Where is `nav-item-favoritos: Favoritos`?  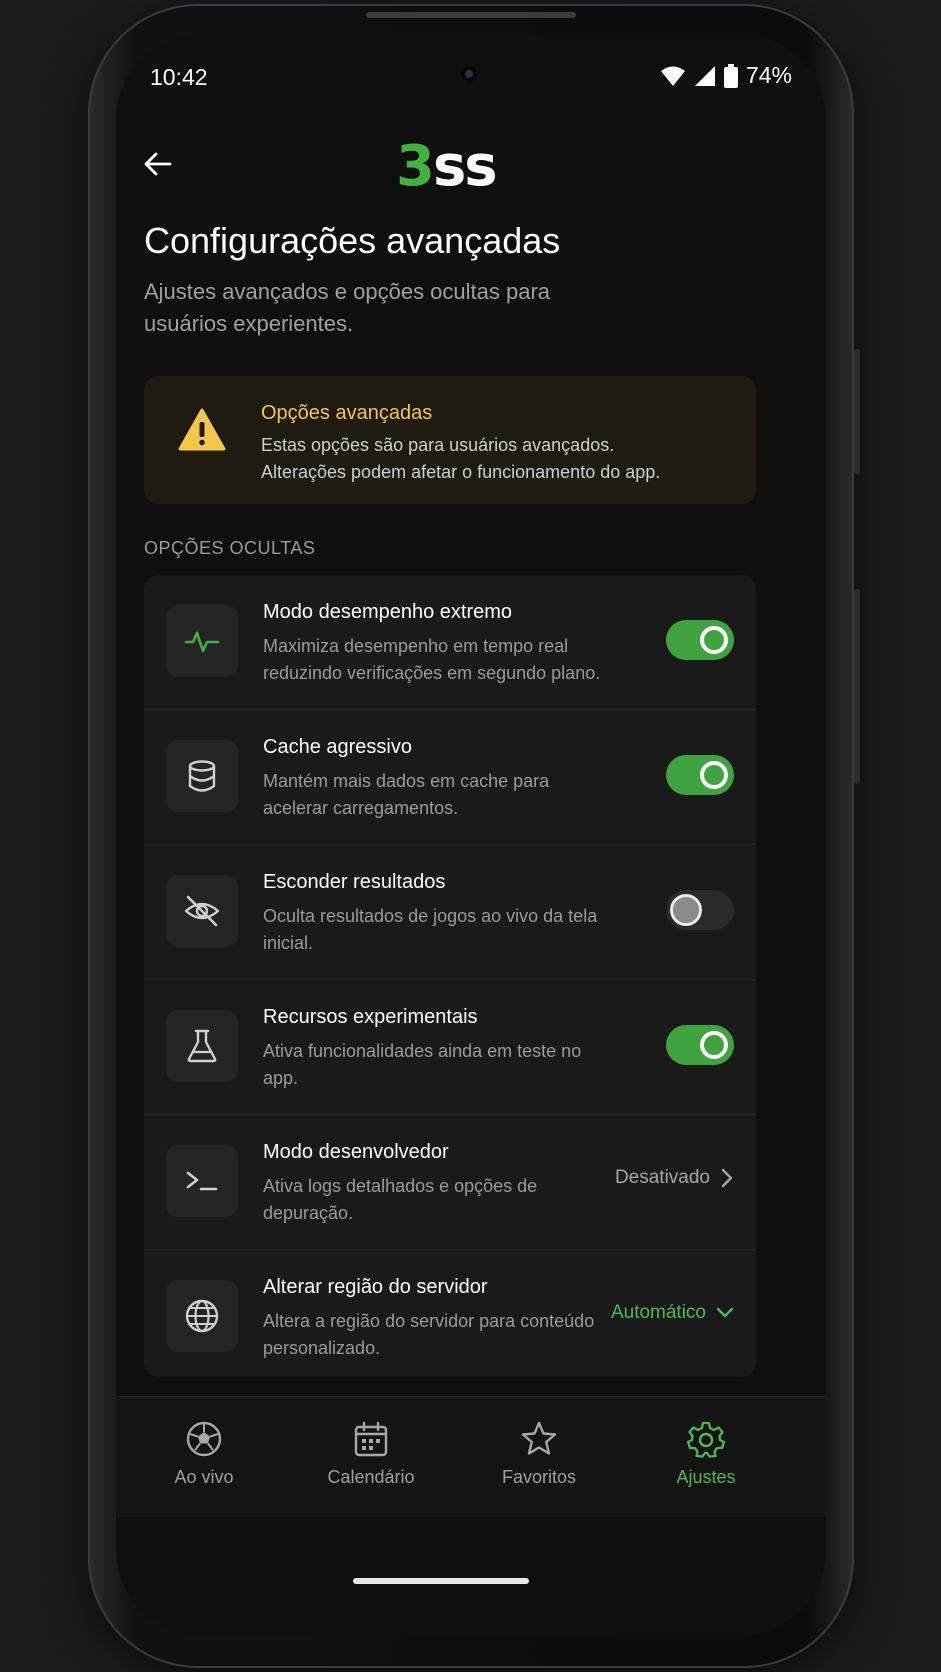
nav-item-favoritos: Favoritos is located at coordinates (539, 1457).